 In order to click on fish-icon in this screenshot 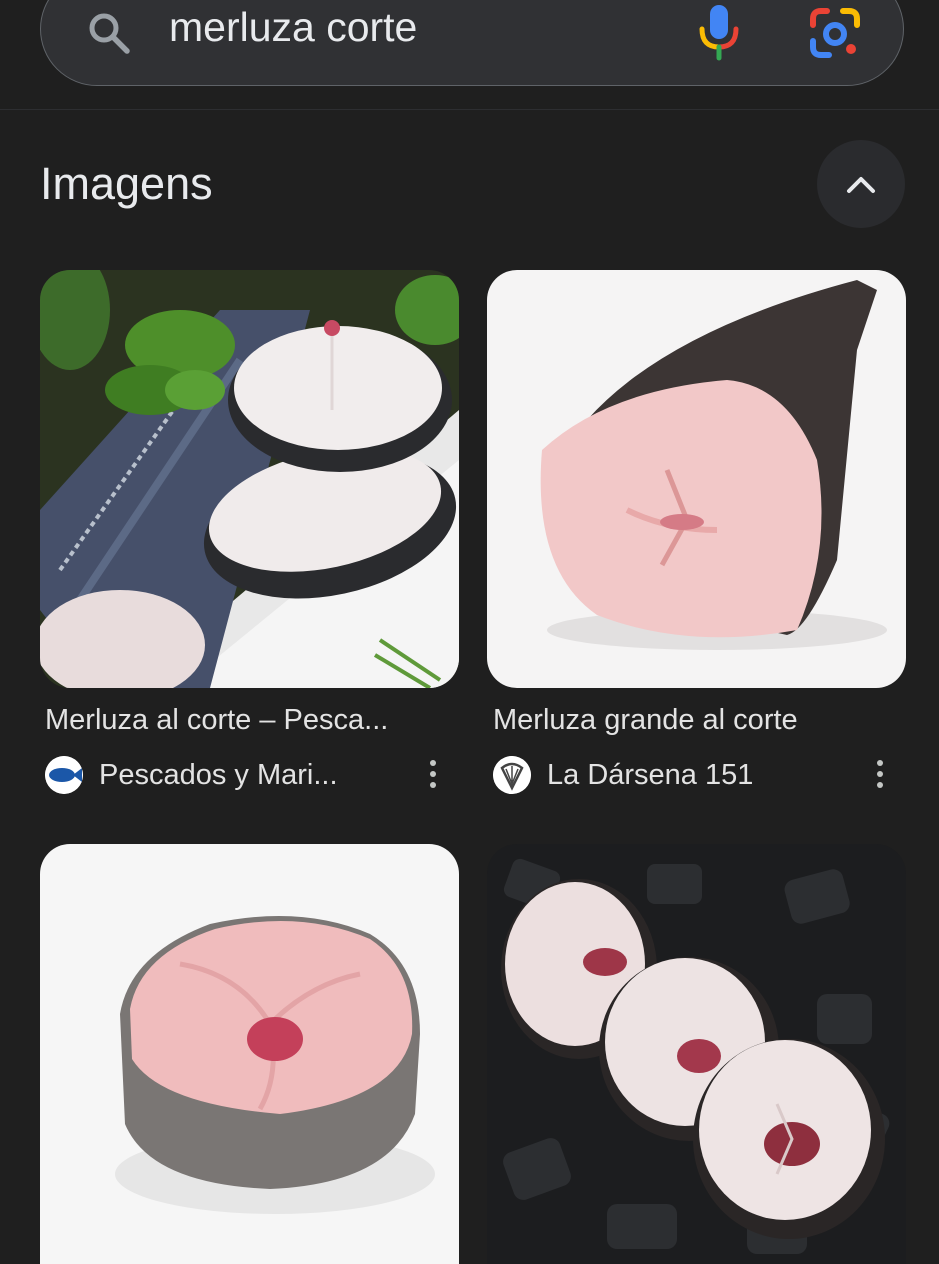, I will do `click(64, 775)`.